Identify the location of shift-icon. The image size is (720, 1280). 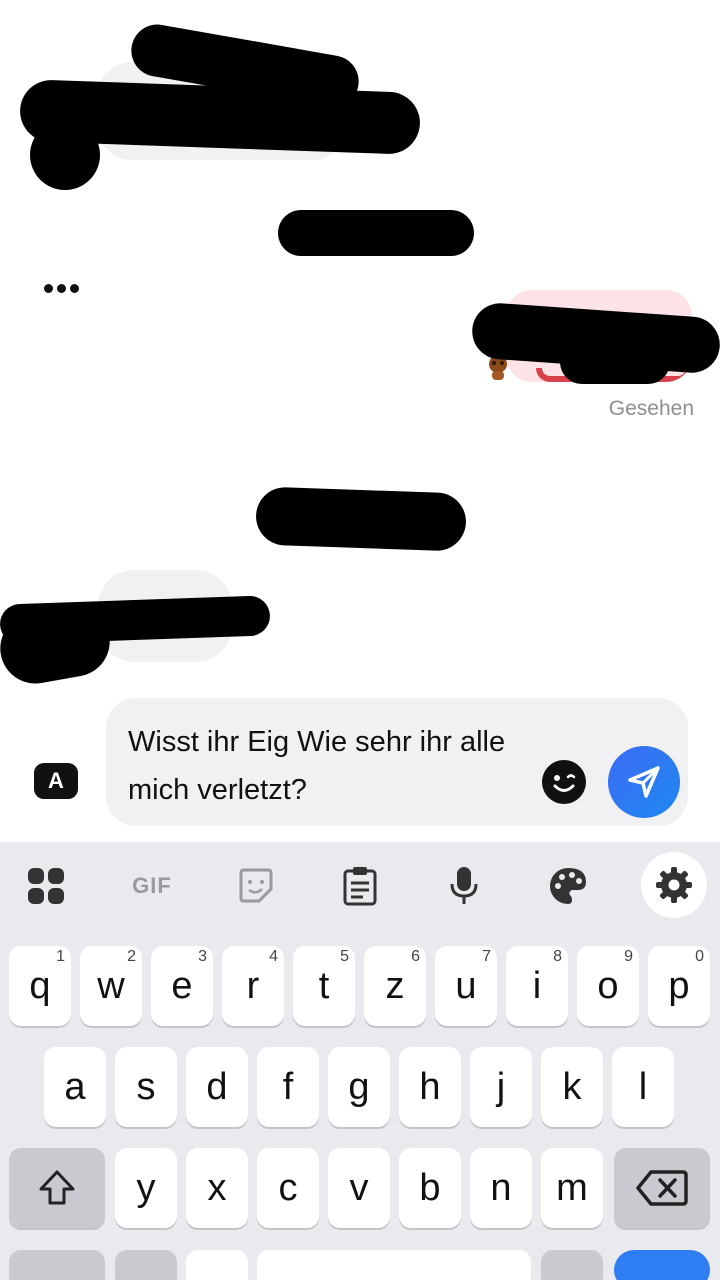
(57, 1187).